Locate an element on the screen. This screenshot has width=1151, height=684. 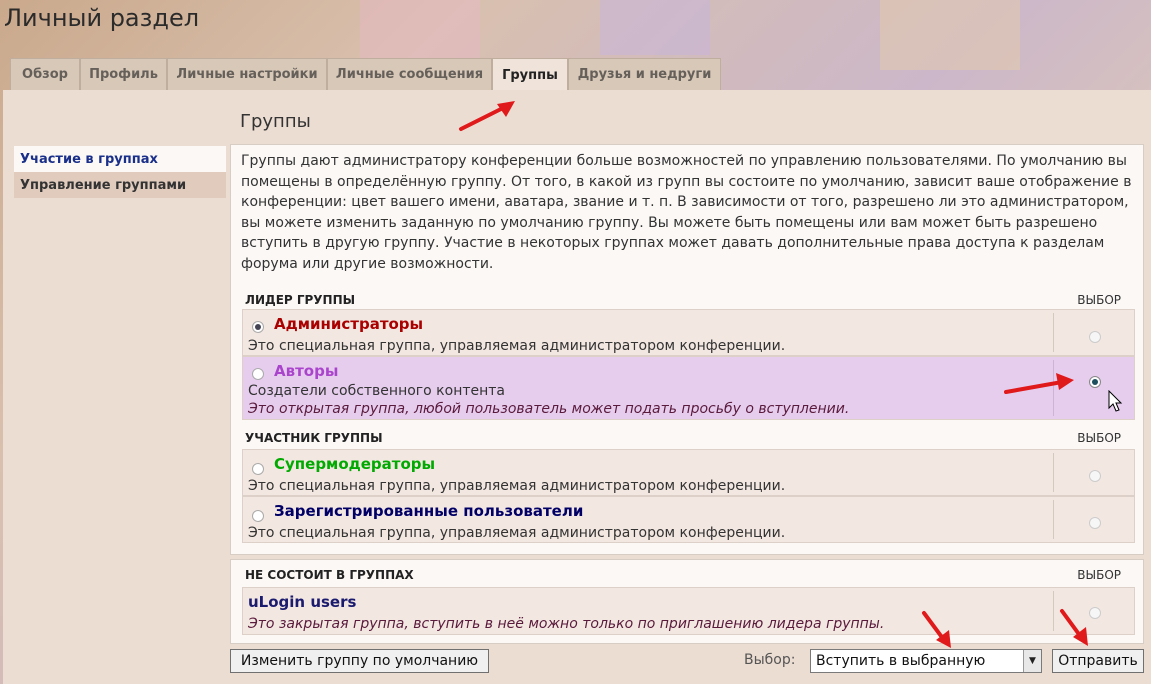
section-header-label: УЧАСТНИК ГРУППЫ is located at coordinates (314, 438).